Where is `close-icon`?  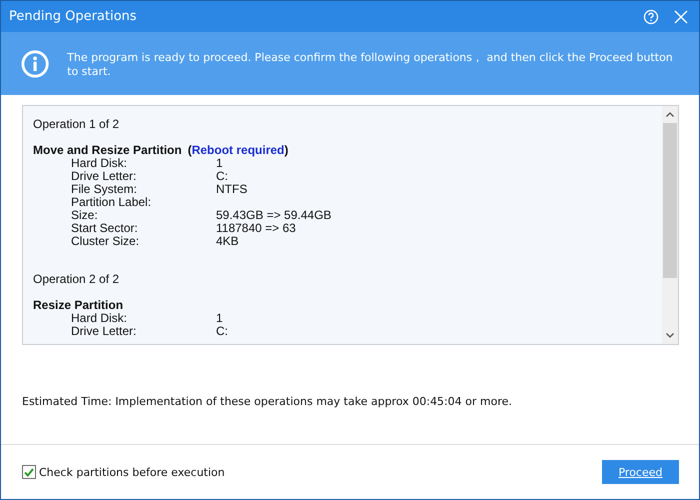 close-icon is located at coordinates (681, 17).